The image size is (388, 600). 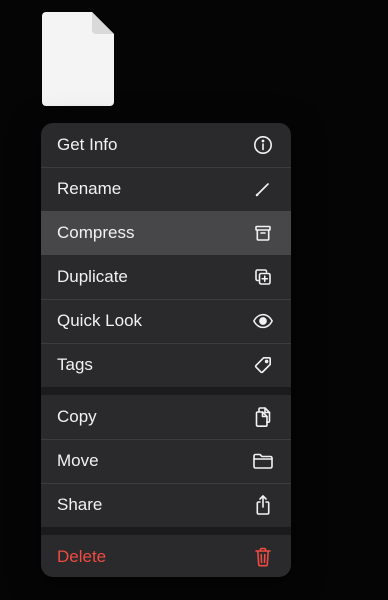 I want to click on menu-item-share: Share, so click(x=166, y=505).